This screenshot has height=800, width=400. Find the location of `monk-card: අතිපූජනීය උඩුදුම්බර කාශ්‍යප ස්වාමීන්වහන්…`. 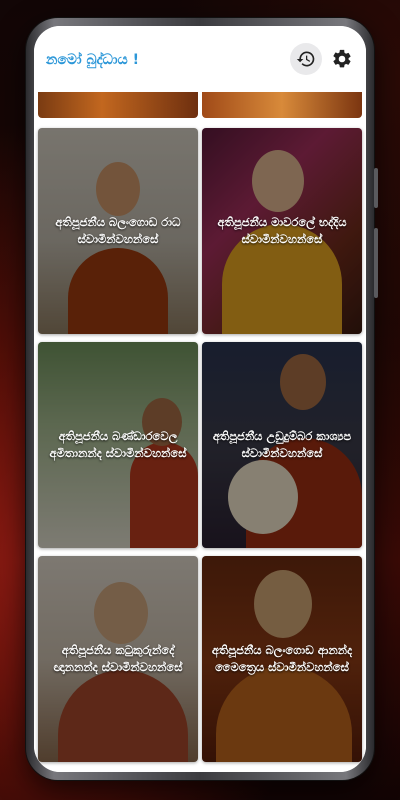

monk-card: අතිපූජනීය උඩුදුම්බර කාශ්‍යප ස්වාමීන්වහන්… is located at coordinates (282, 445).